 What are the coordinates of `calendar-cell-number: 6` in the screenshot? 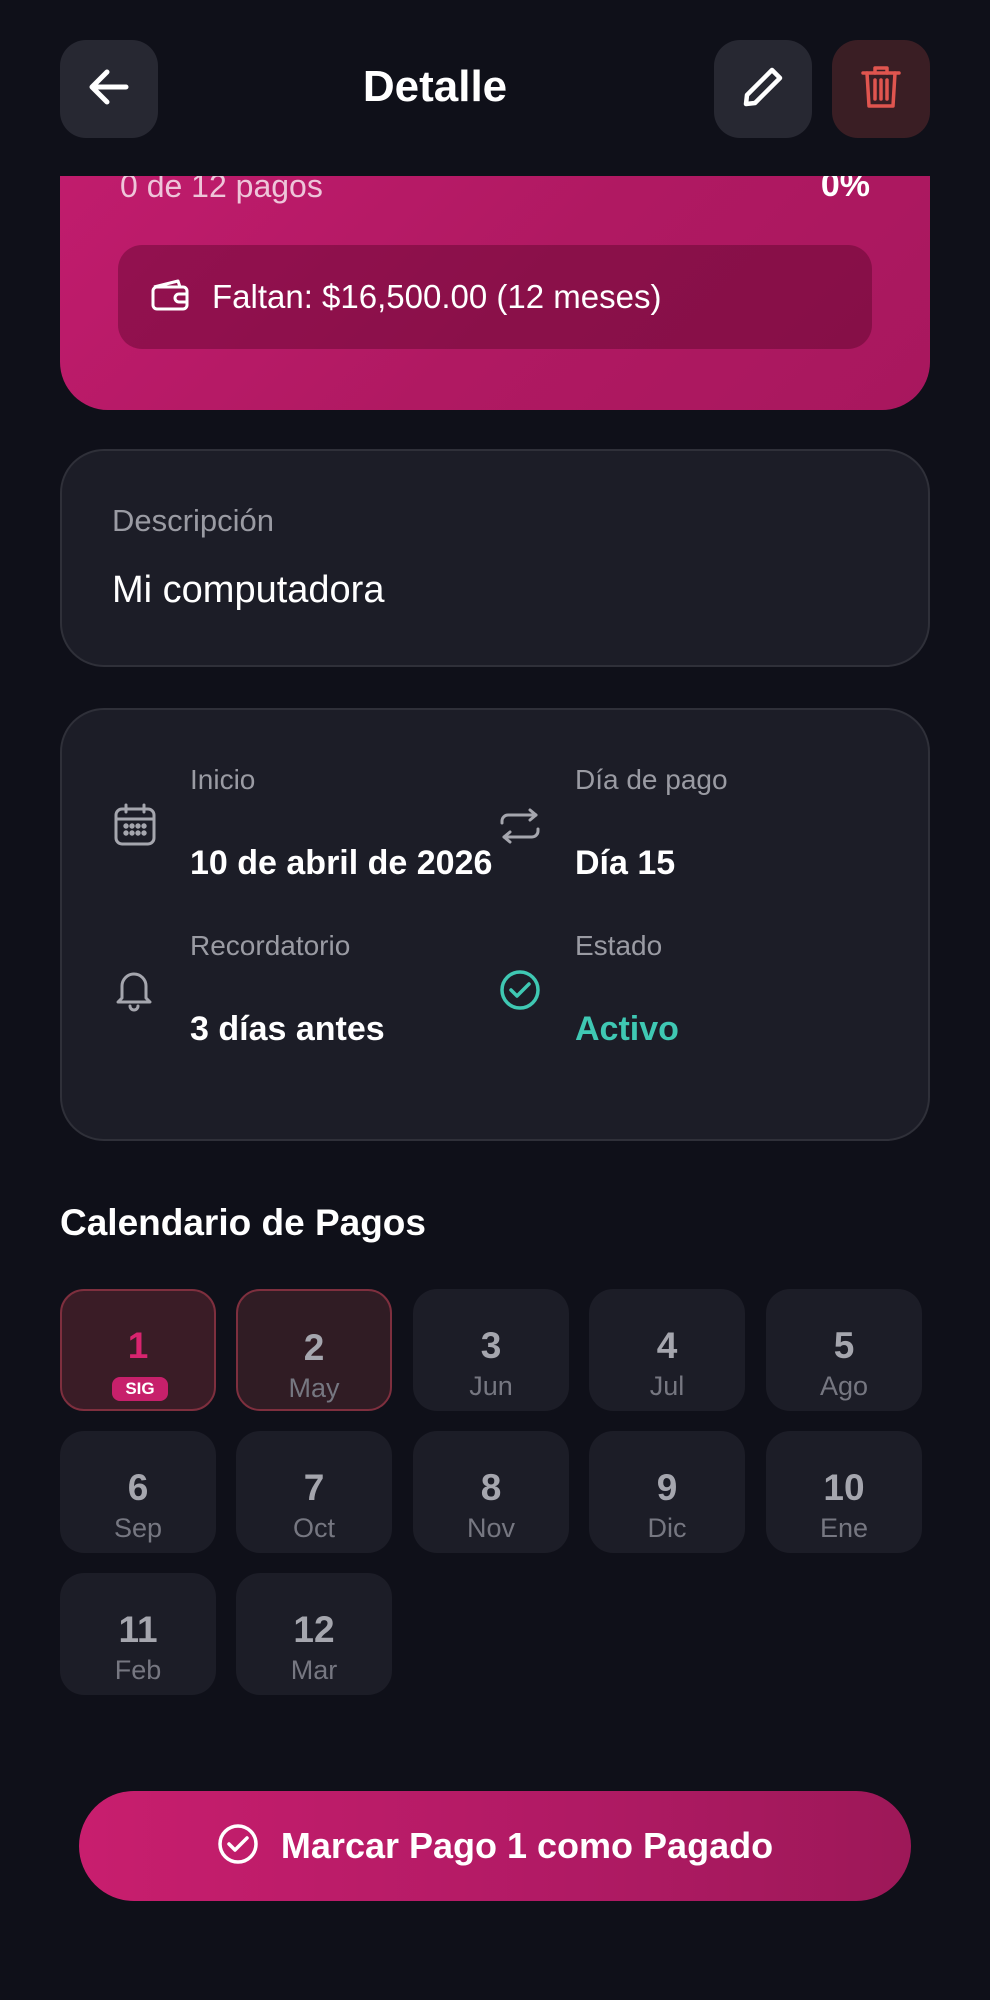 It's located at (138, 1487).